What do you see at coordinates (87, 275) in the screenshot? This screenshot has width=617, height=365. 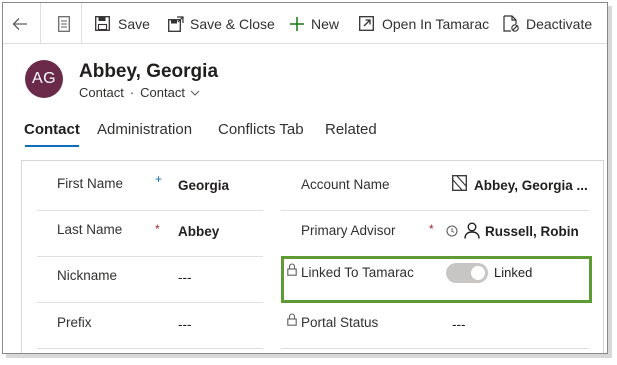 I see `nickname-label: Nickname` at bounding box center [87, 275].